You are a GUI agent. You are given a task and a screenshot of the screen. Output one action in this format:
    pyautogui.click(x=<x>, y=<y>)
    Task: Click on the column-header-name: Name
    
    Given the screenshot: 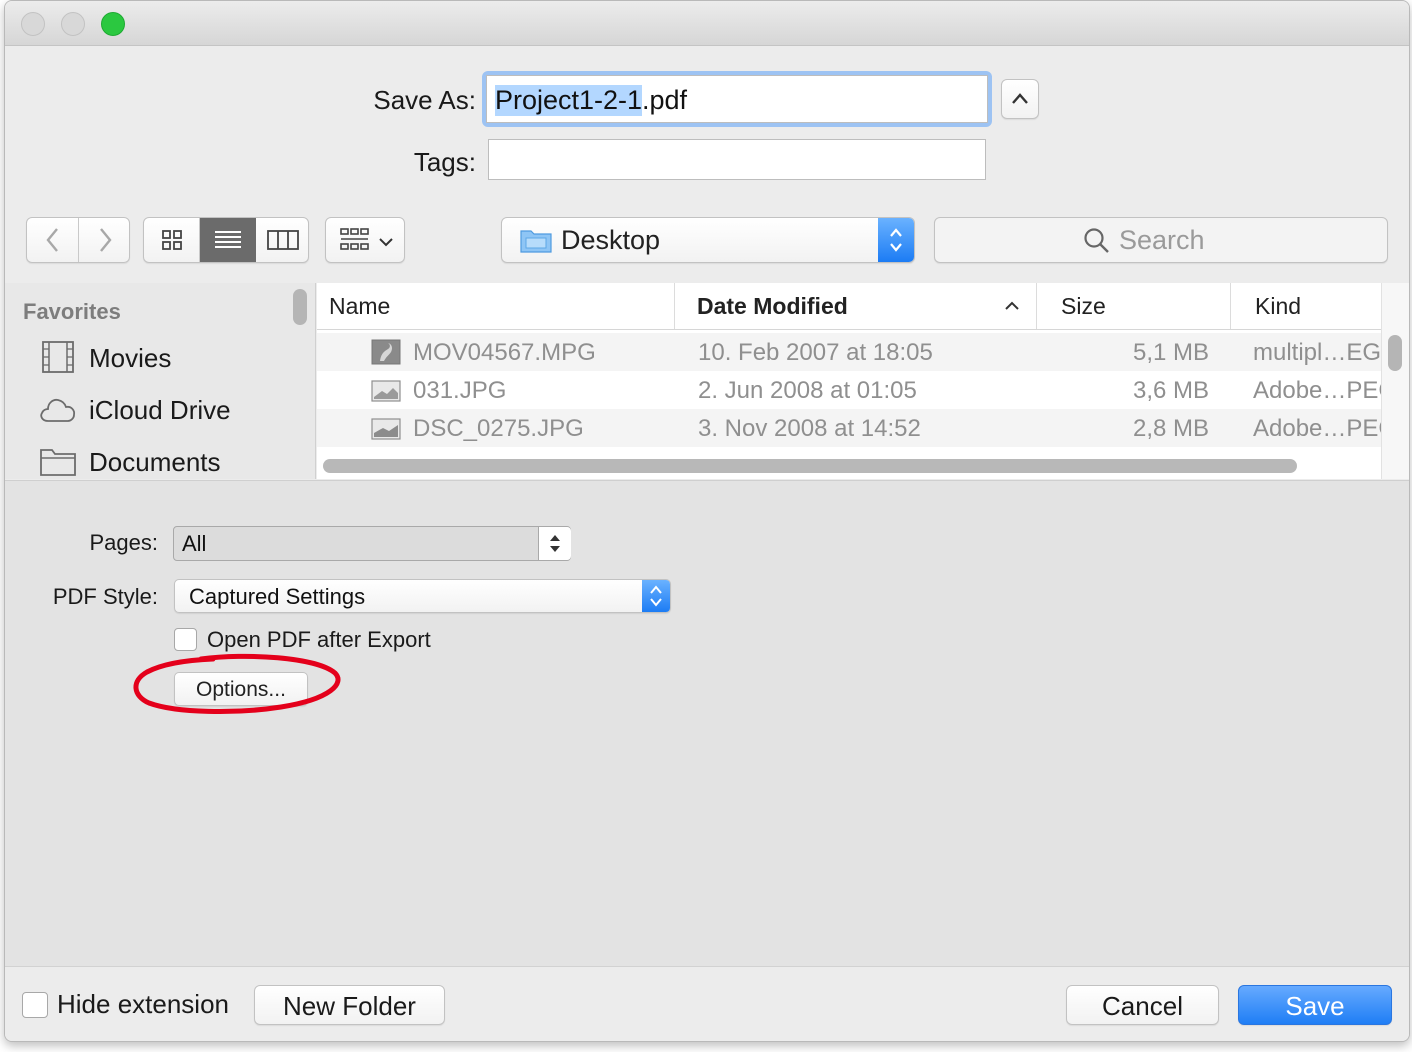 What is the action you would take?
    pyautogui.click(x=496, y=306)
    